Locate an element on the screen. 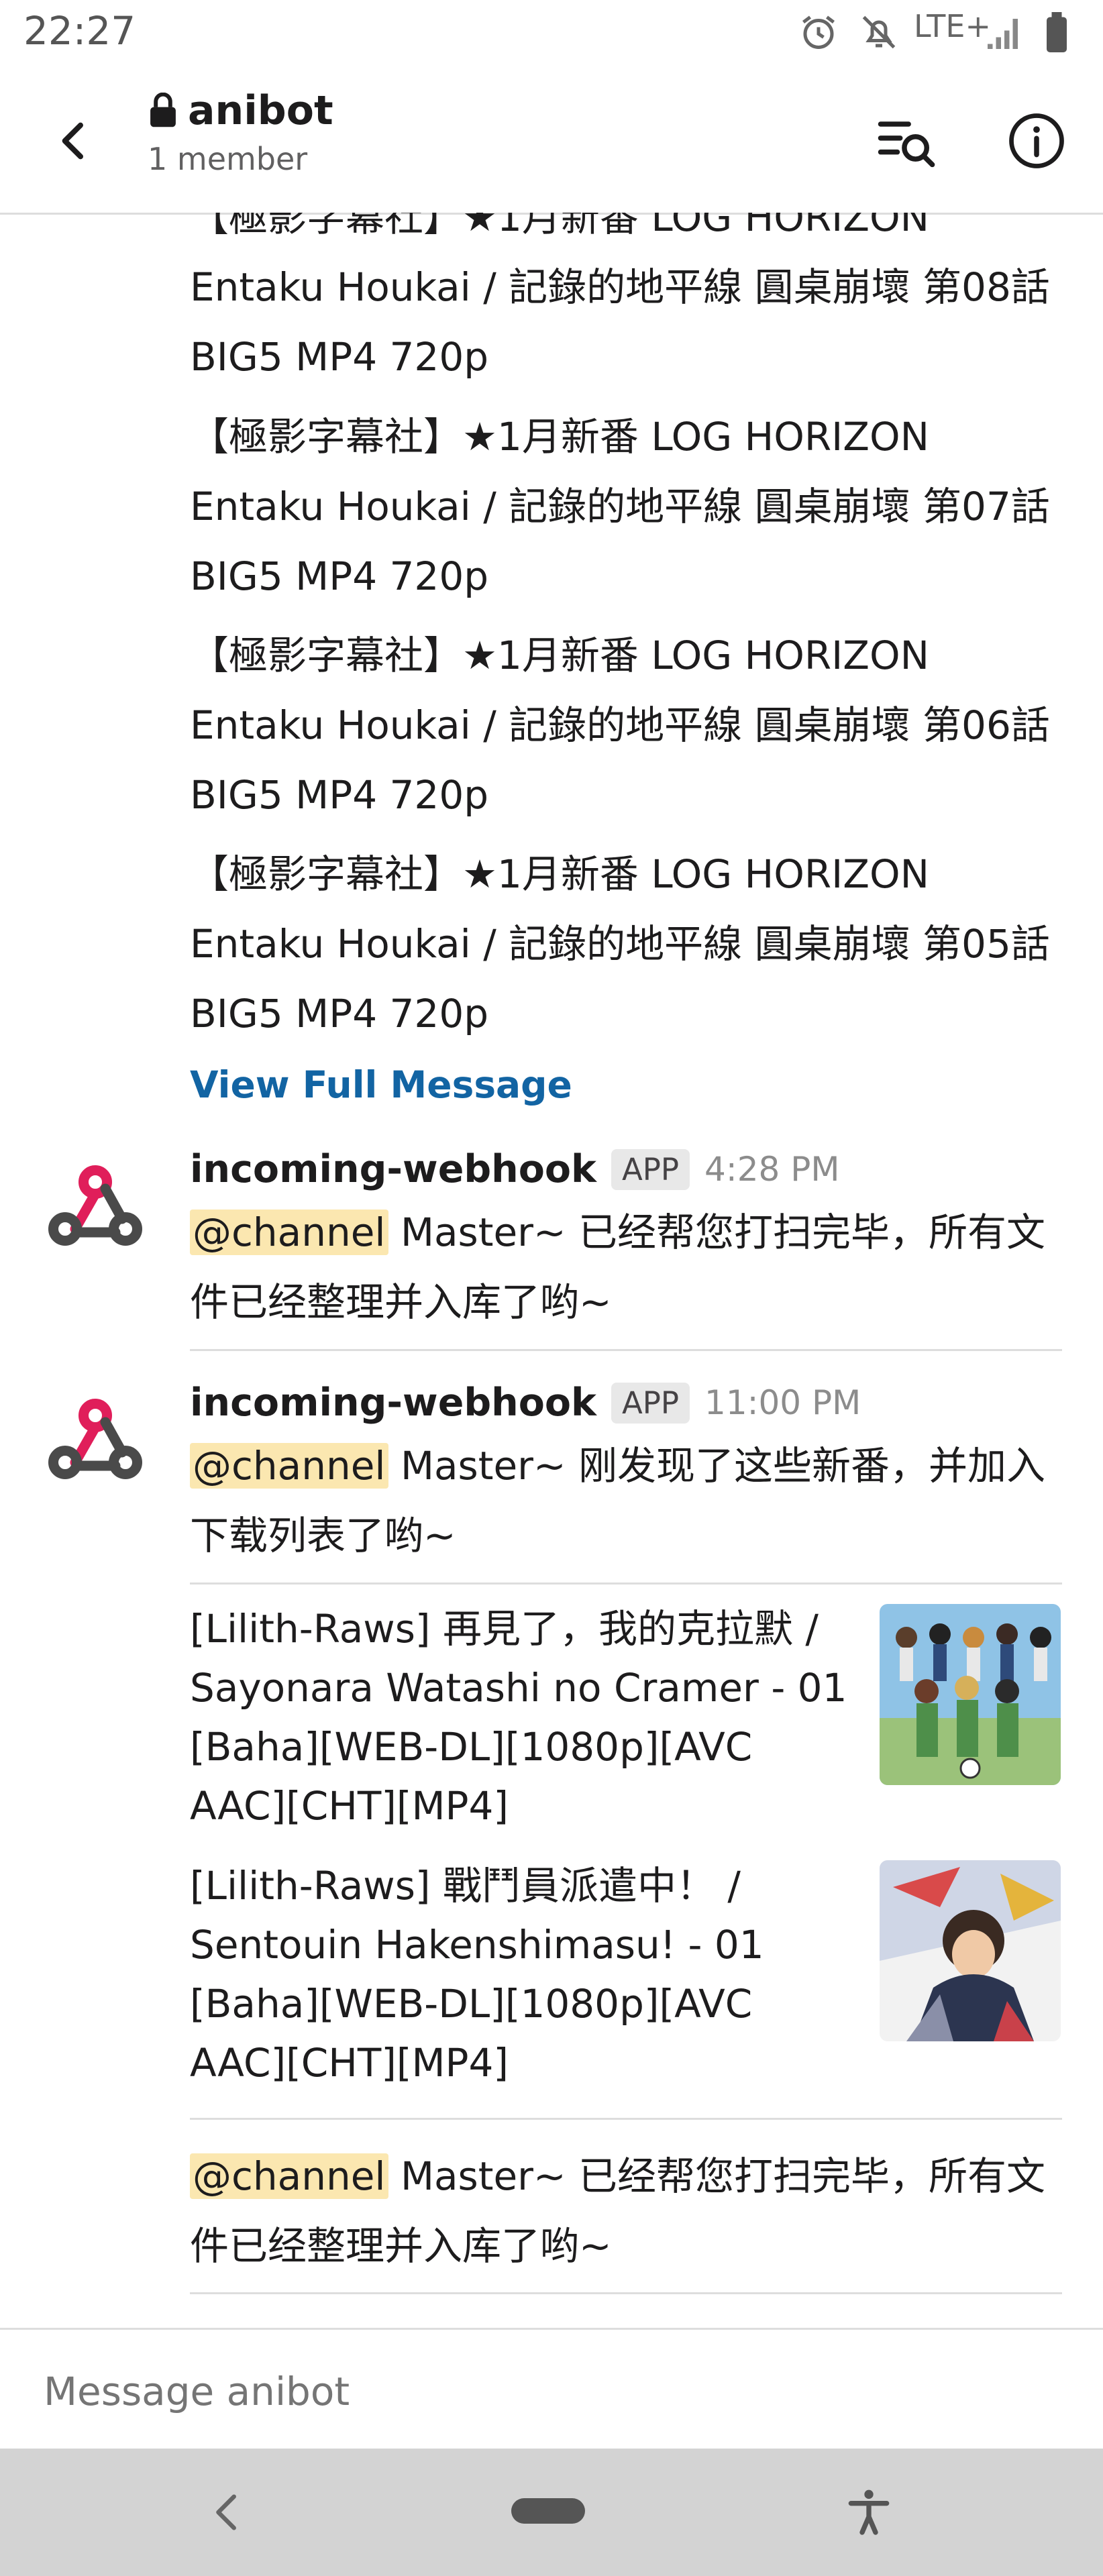  channel-title-block: anibot 1 member is located at coordinates (241, 132).